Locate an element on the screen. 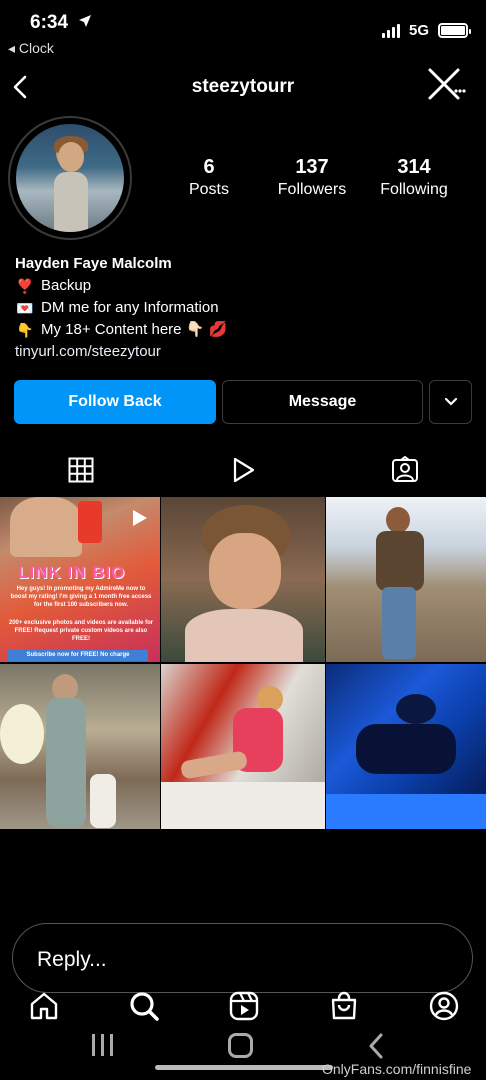 This screenshot has height=1080, width=486. bio-line: 👇 My 18+ Content here 👇🏻 💋 is located at coordinates (121, 330).